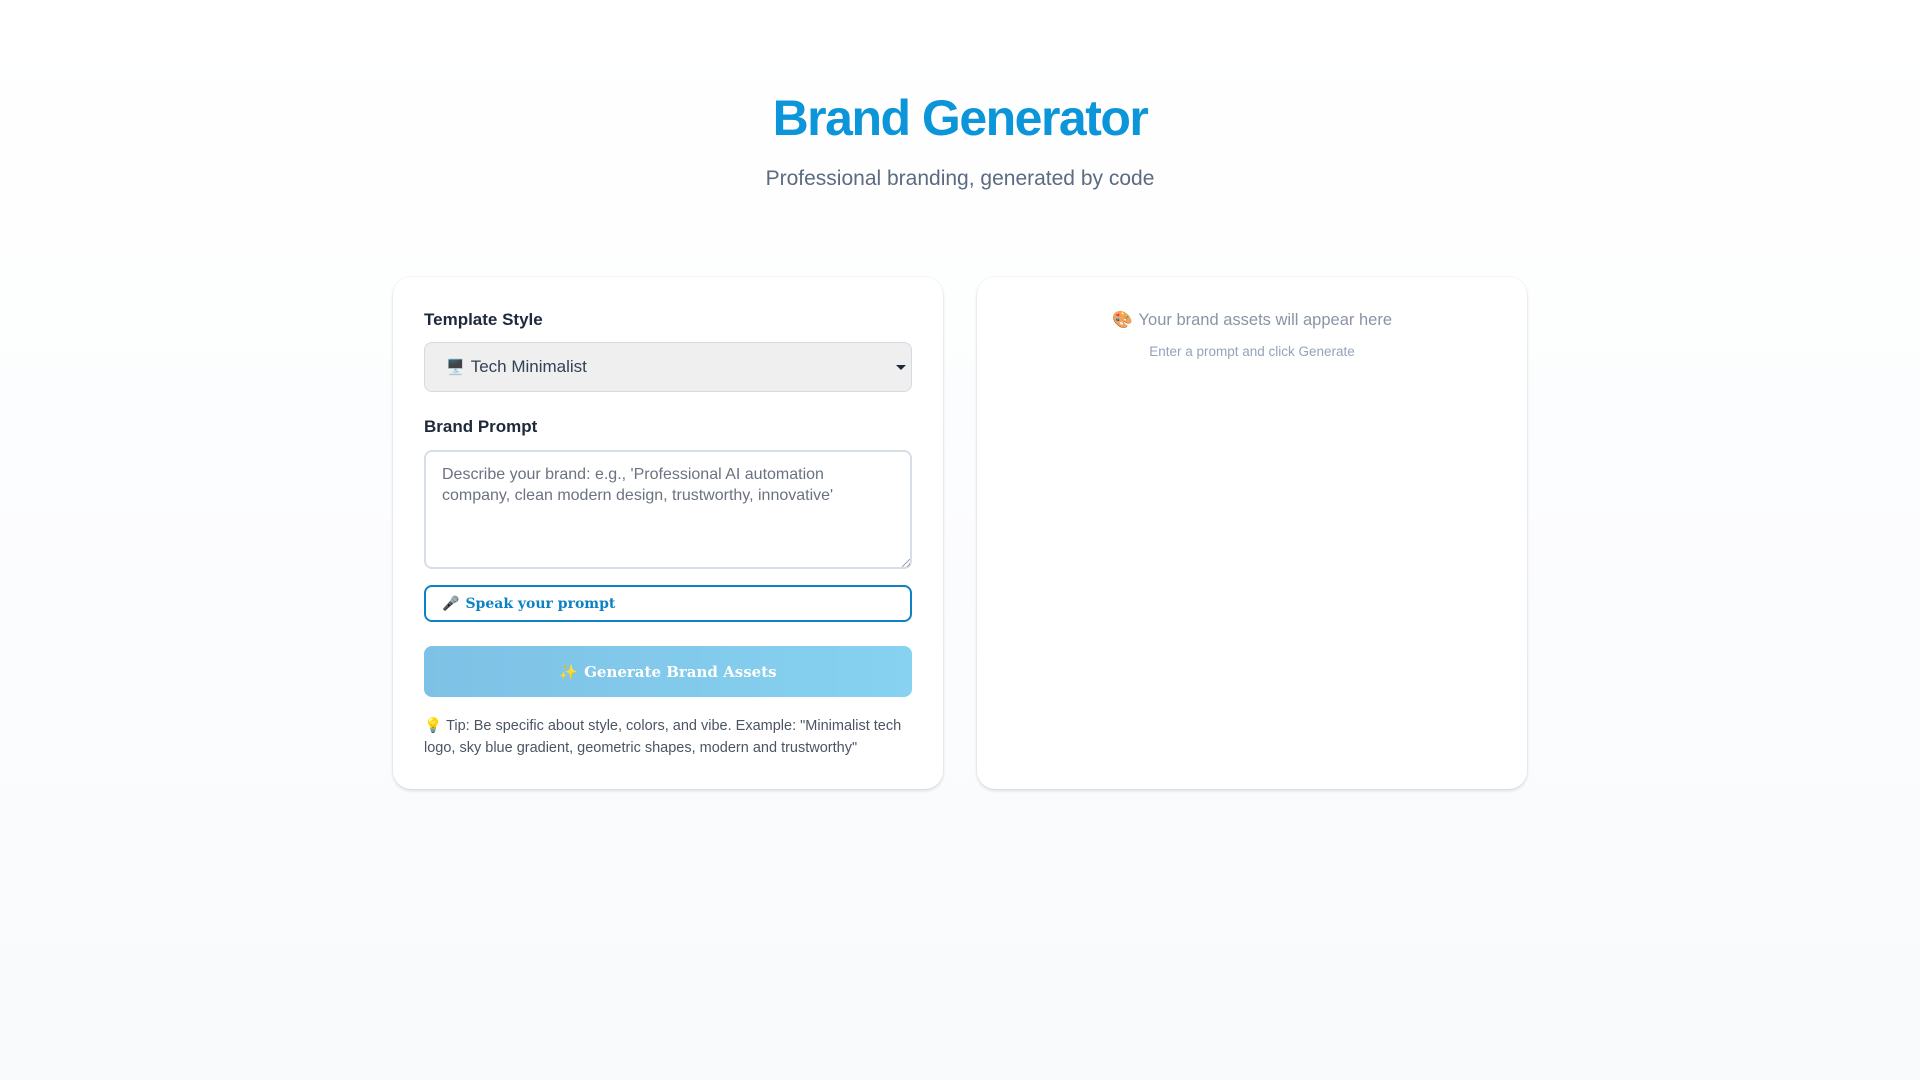 The width and height of the screenshot is (1920, 1080). Describe the element at coordinates (906, 563) in the screenshot. I see `textarea-resize-handle` at that location.